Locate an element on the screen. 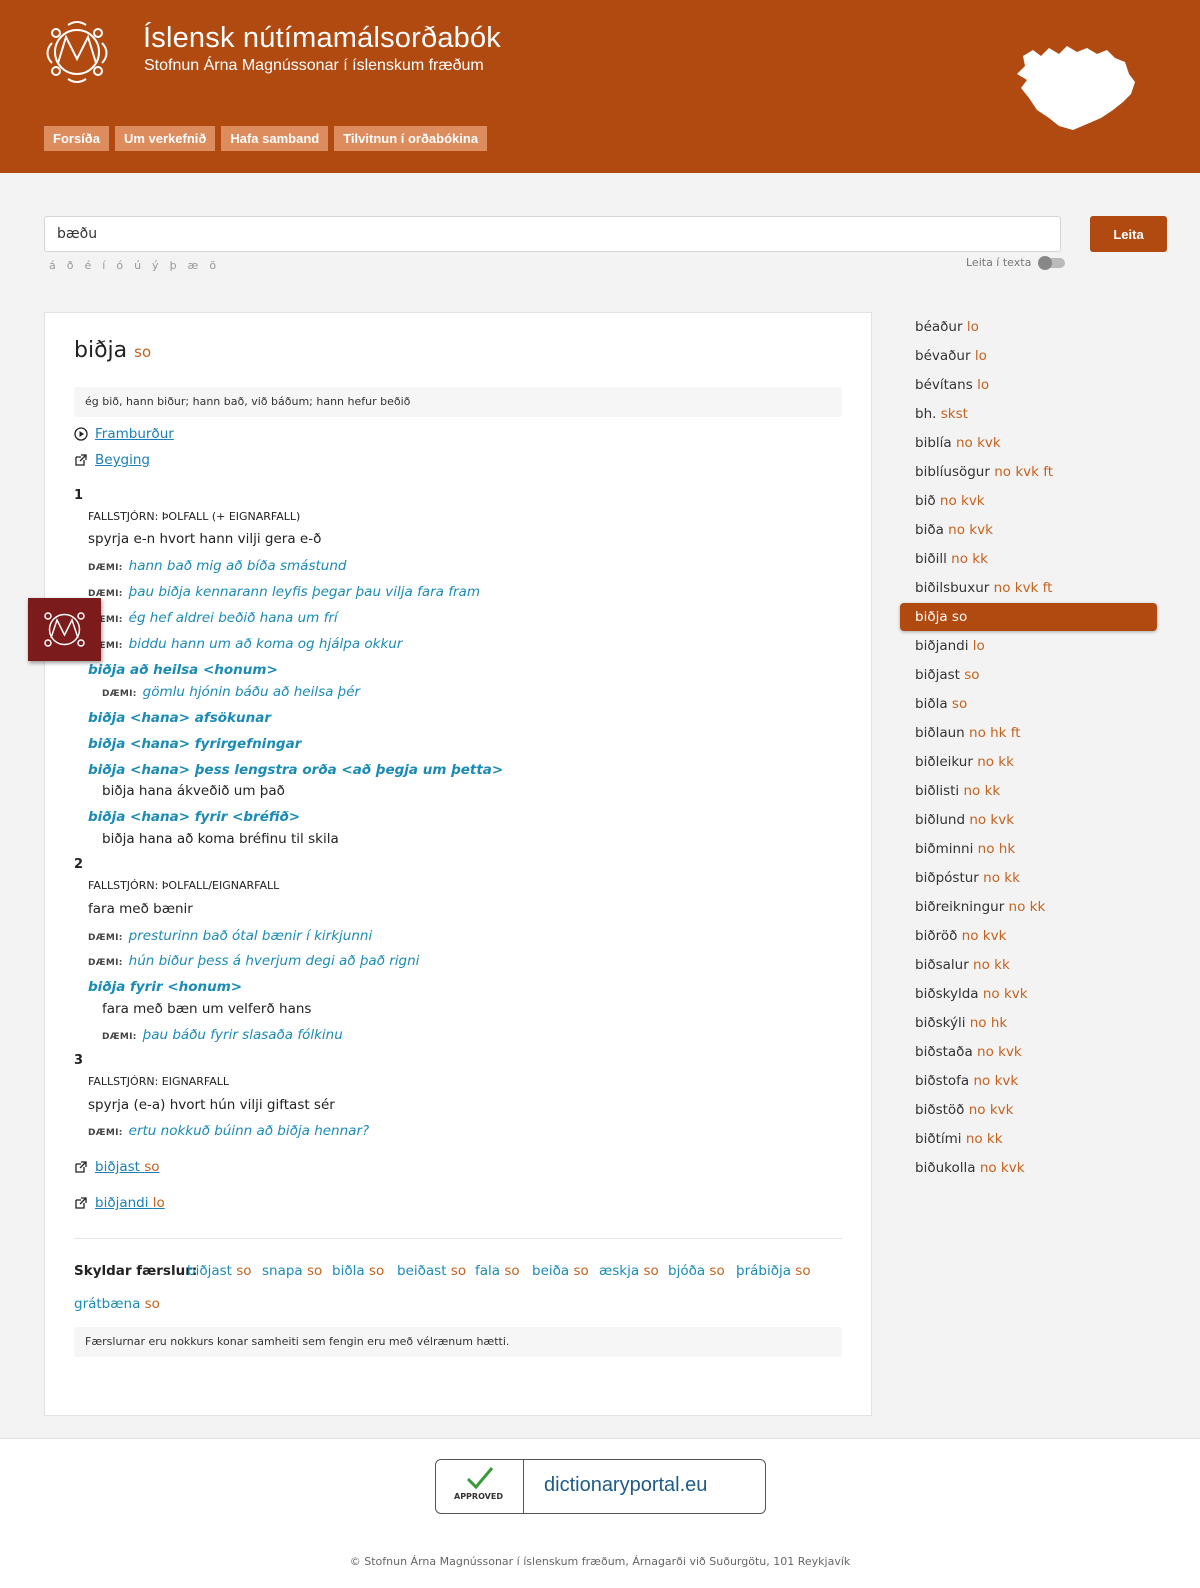  example: DÆMI: ertu nokkuð búinn að biðja hennar? is located at coordinates (228, 1131).